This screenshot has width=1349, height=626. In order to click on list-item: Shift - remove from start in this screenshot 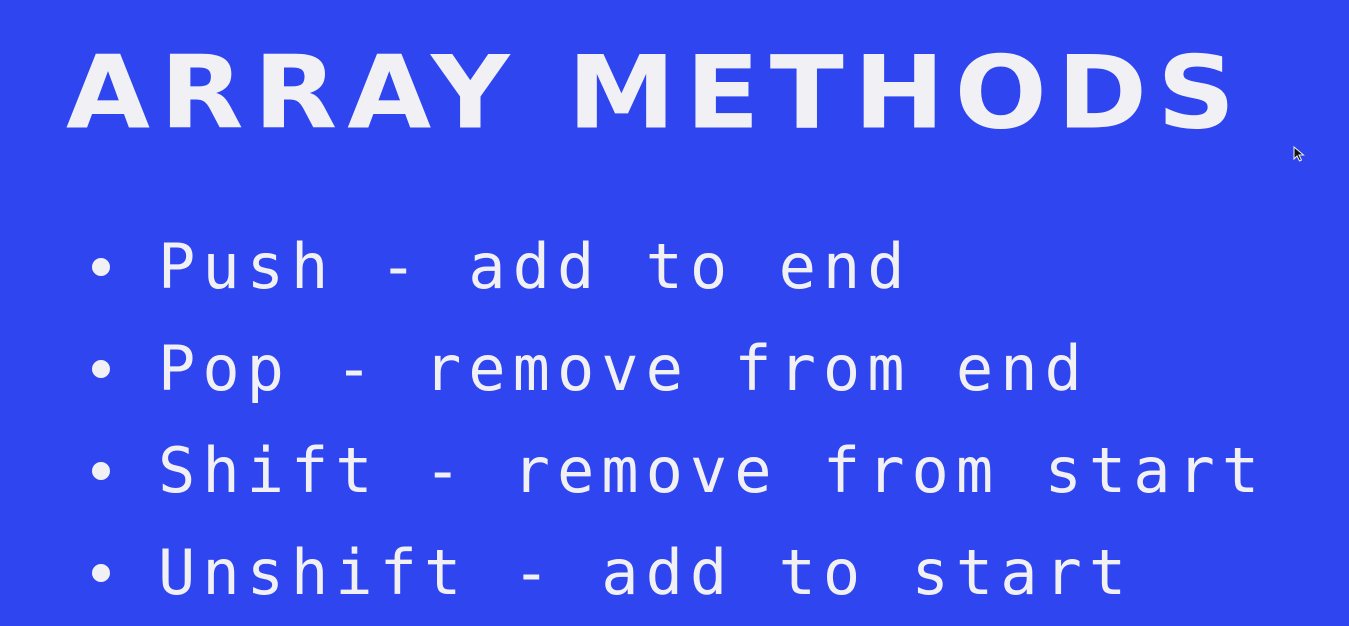, I will do `click(679, 471)`.